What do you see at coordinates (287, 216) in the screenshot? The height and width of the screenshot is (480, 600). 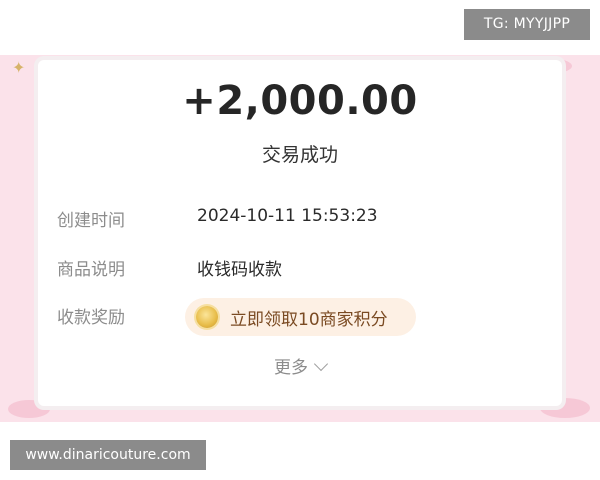 I see `created-time-value: 2024-10-11 15:53:23` at bounding box center [287, 216].